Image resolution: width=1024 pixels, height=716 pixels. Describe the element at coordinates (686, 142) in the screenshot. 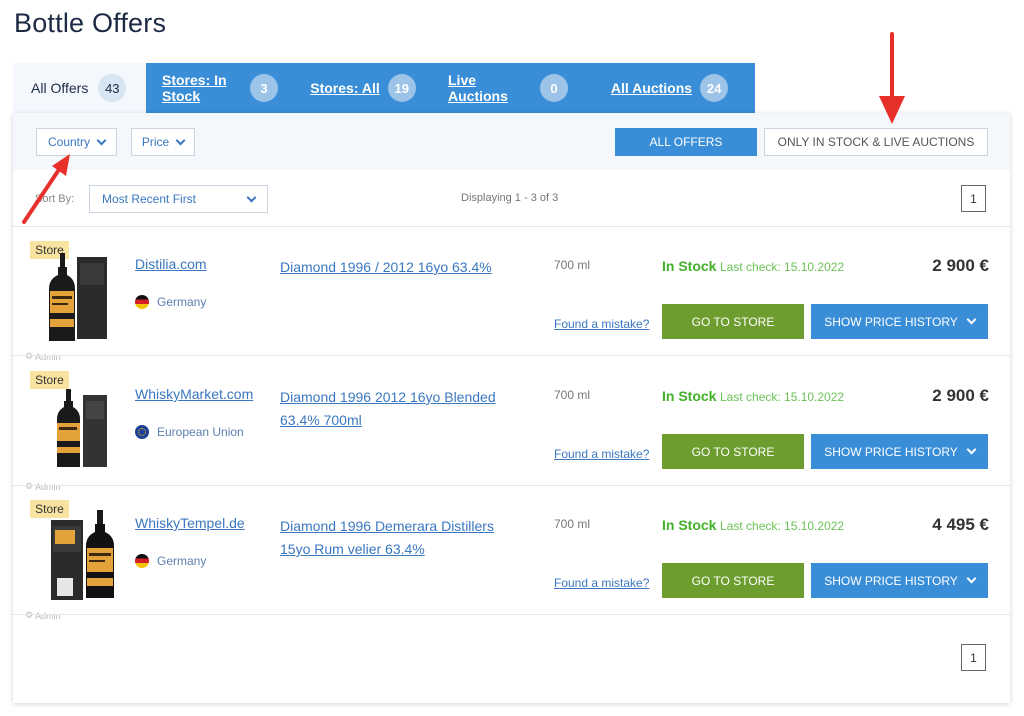

I see `all-offers-button: ALL OFFERS` at that location.